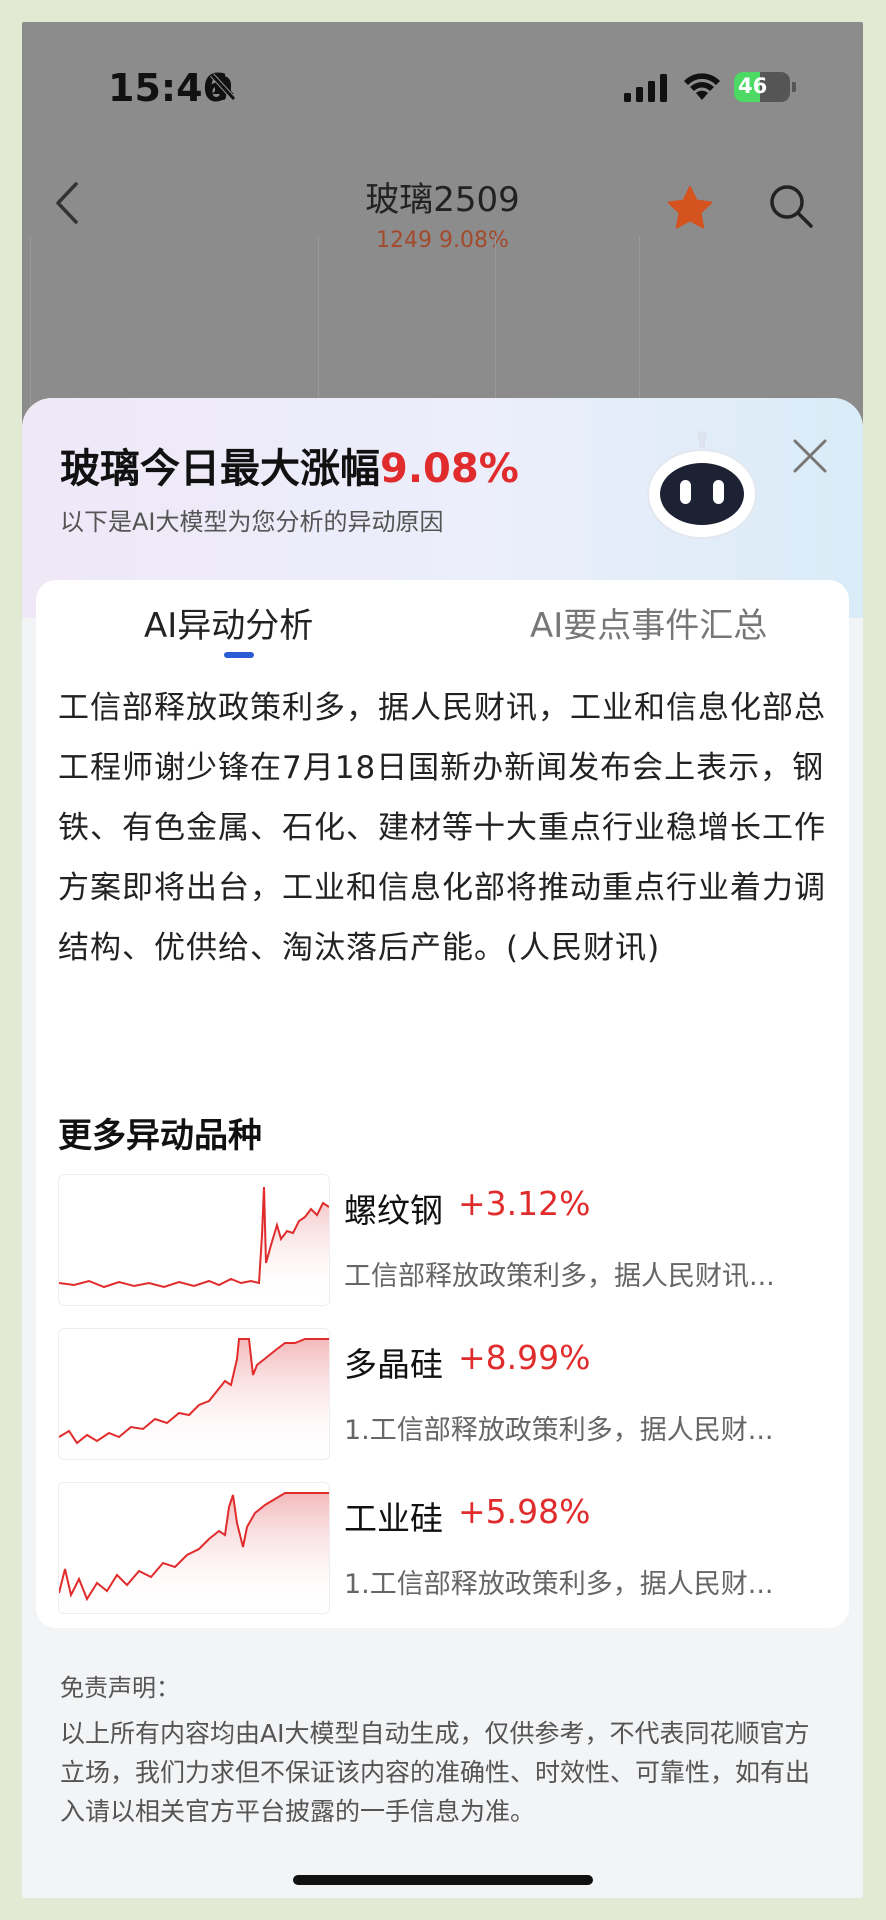 The height and width of the screenshot is (1920, 886). What do you see at coordinates (194, 1548) in the screenshot?
I see `industrial-silicon-sparkline` at bounding box center [194, 1548].